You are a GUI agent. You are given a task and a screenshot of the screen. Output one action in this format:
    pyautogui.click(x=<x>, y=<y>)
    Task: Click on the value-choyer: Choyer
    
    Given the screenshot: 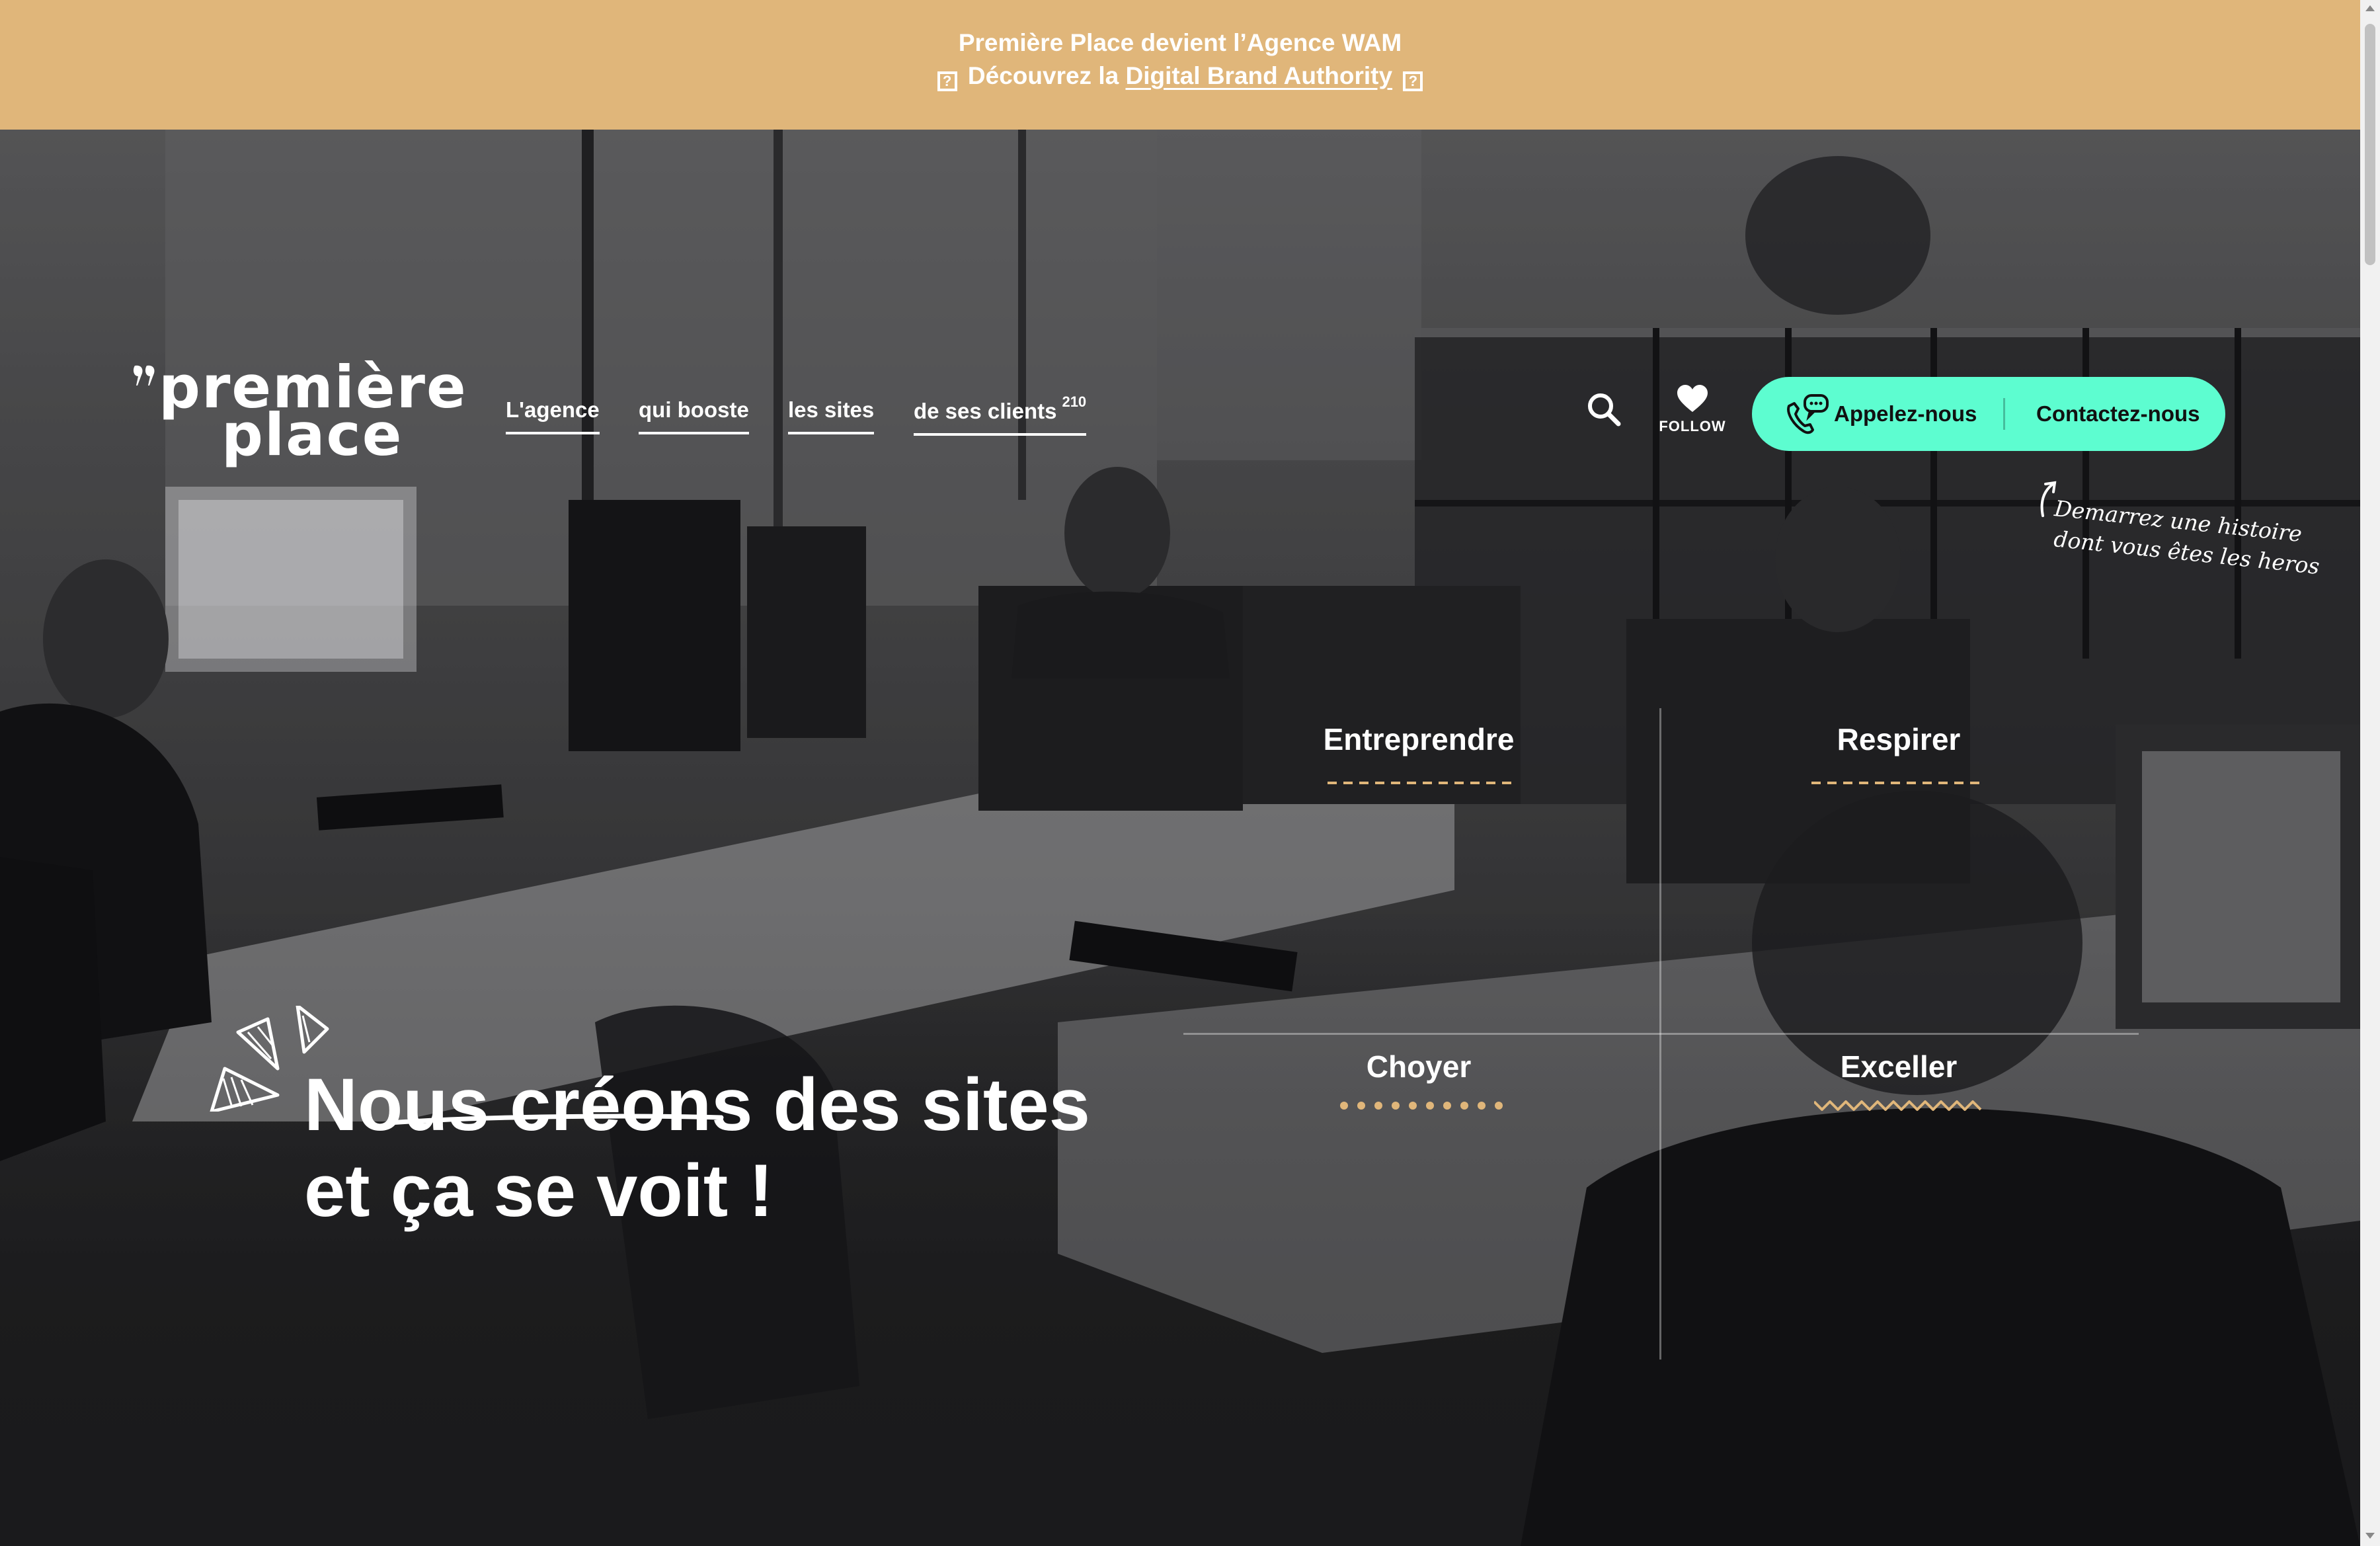 What is the action you would take?
    pyautogui.click(x=1419, y=1066)
    